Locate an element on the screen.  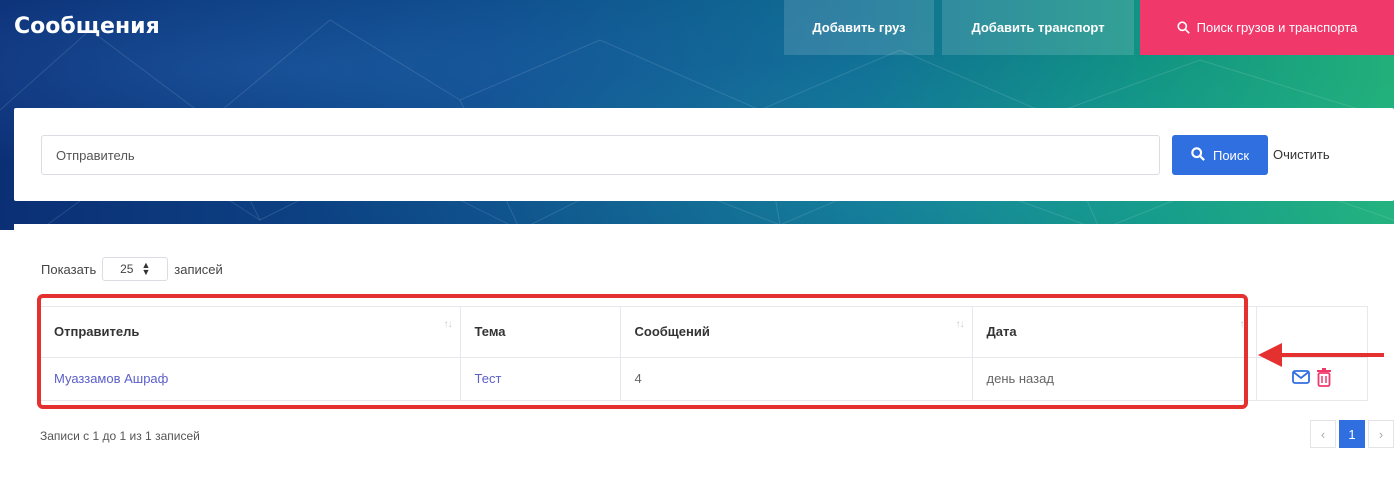
search-cargo-transport-label: Поиск грузов и транспорта is located at coordinates (1277, 27).